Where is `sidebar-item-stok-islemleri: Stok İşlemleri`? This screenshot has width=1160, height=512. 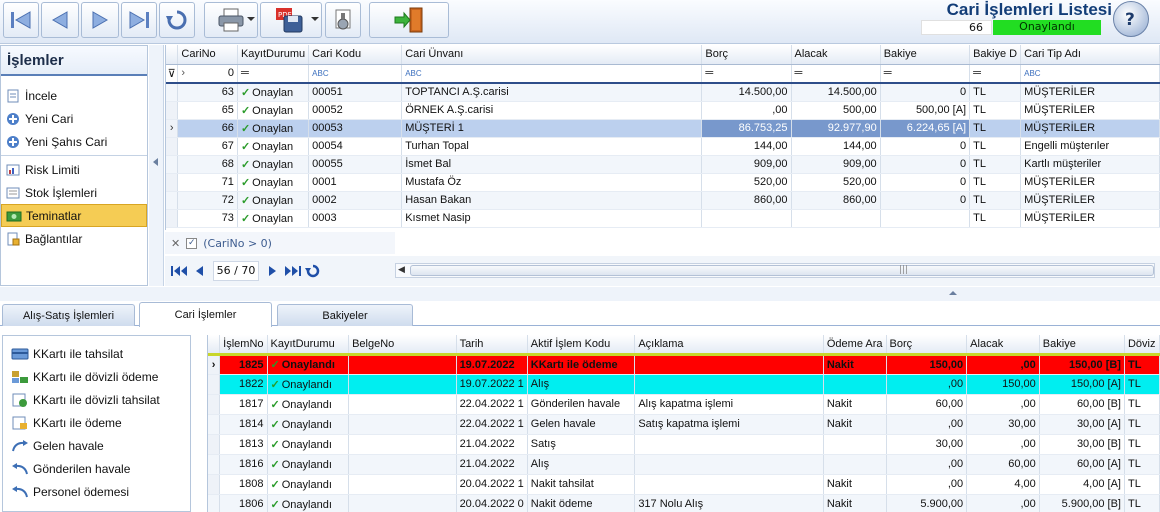 sidebar-item-stok-islemleri: Stok İşlemleri is located at coordinates (74, 192).